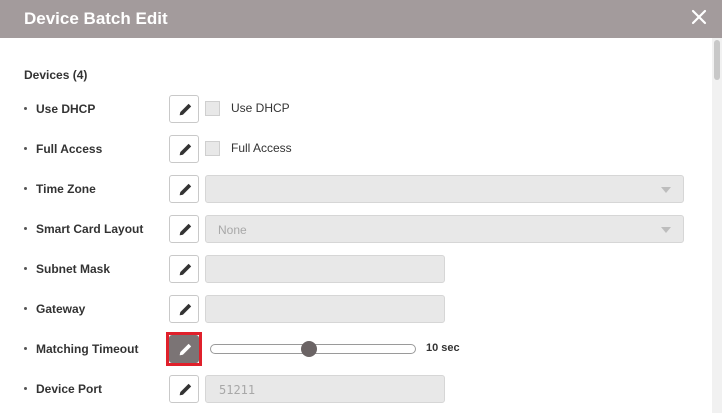  What do you see at coordinates (361, 19) in the screenshot?
I see `dialog-title-bar: Device Batch Edit` at bounding box center [361, 19].